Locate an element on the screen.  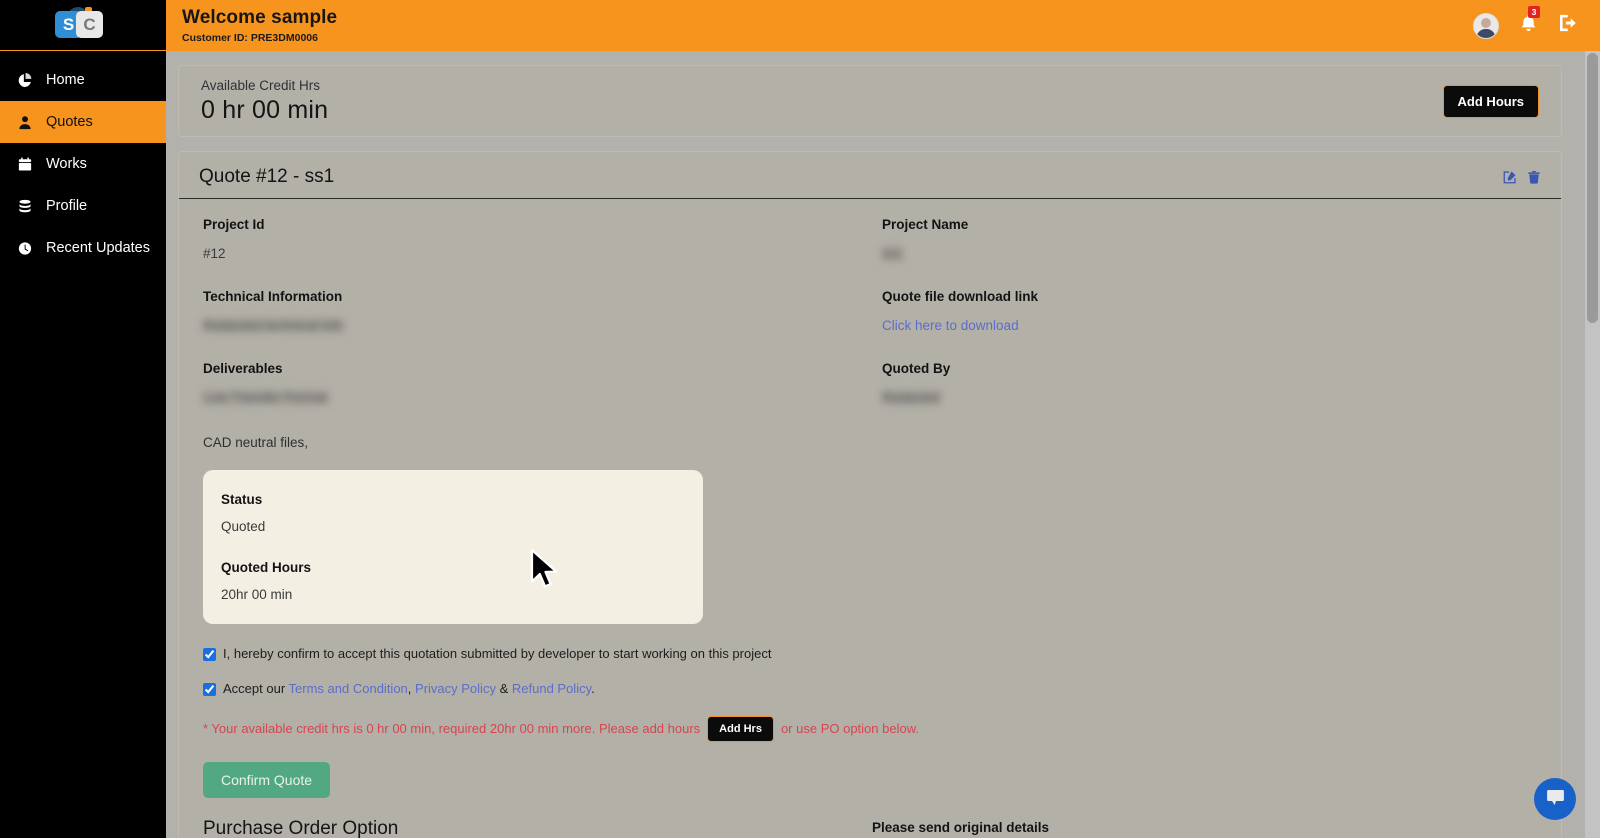
field-value-project-id: #12 is located at coordinates (214, 253).